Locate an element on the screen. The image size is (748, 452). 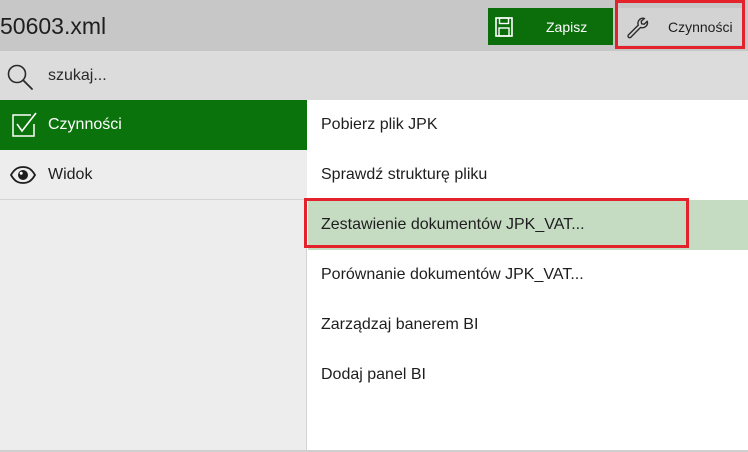
sidebar-item-czynnosci: Czynności is located at coordinates (153, 125).